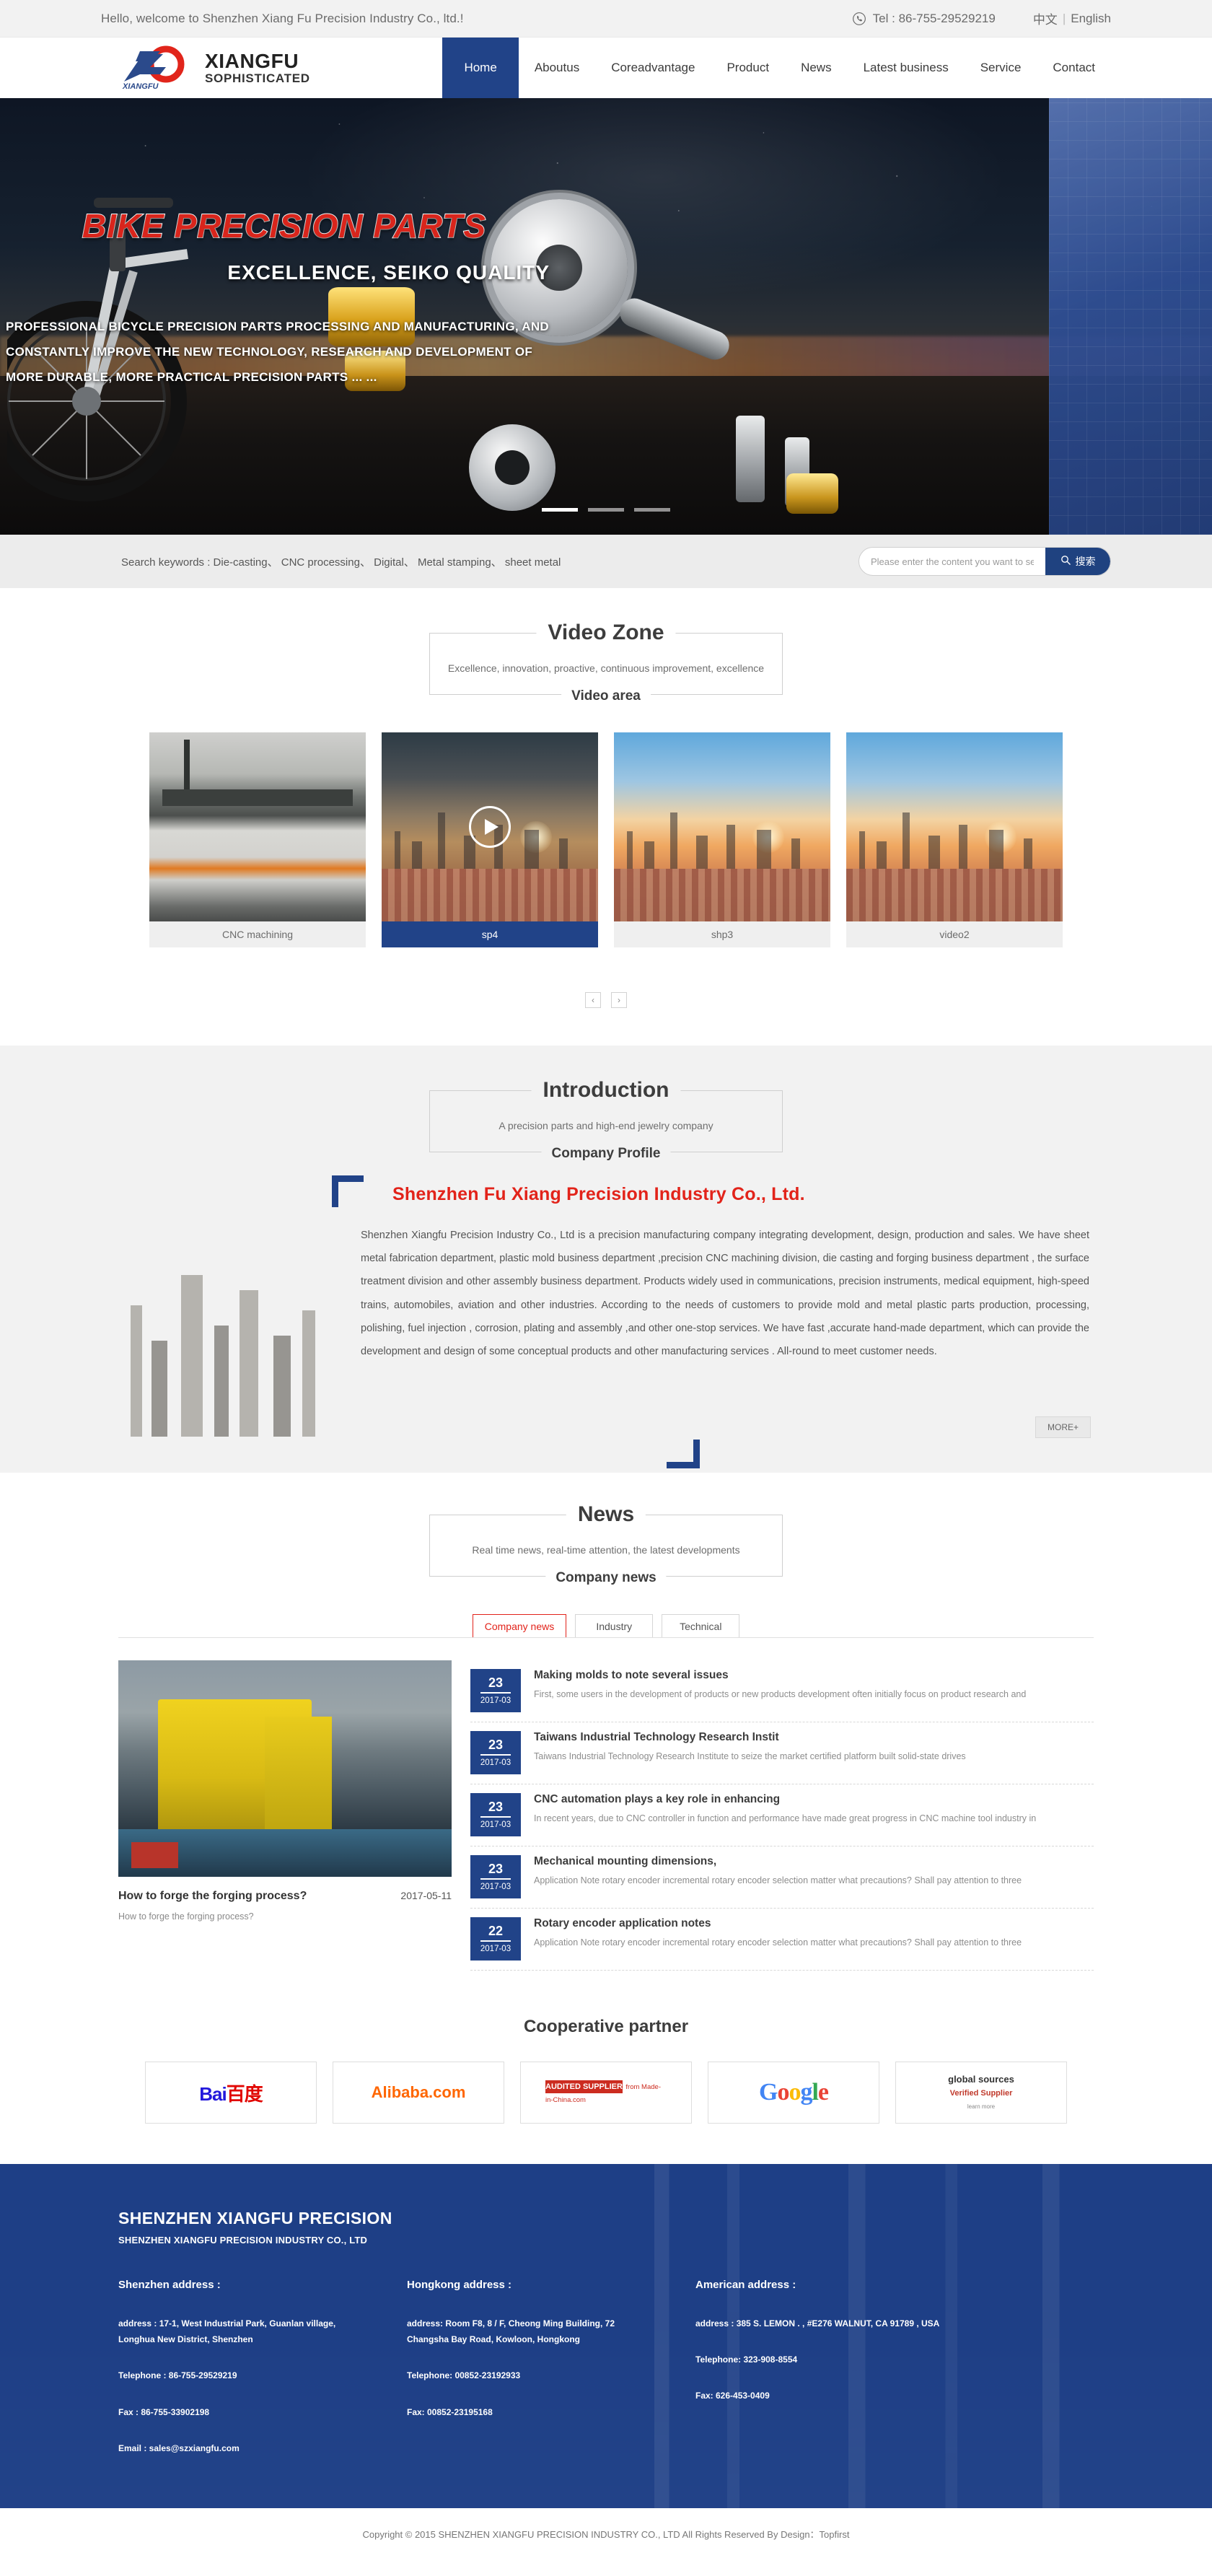  What do you see at coordinates (495, 1939) in the screenshot?
I see `news-date-badge: 22 2017-03` at bounding box center [495, 1939].